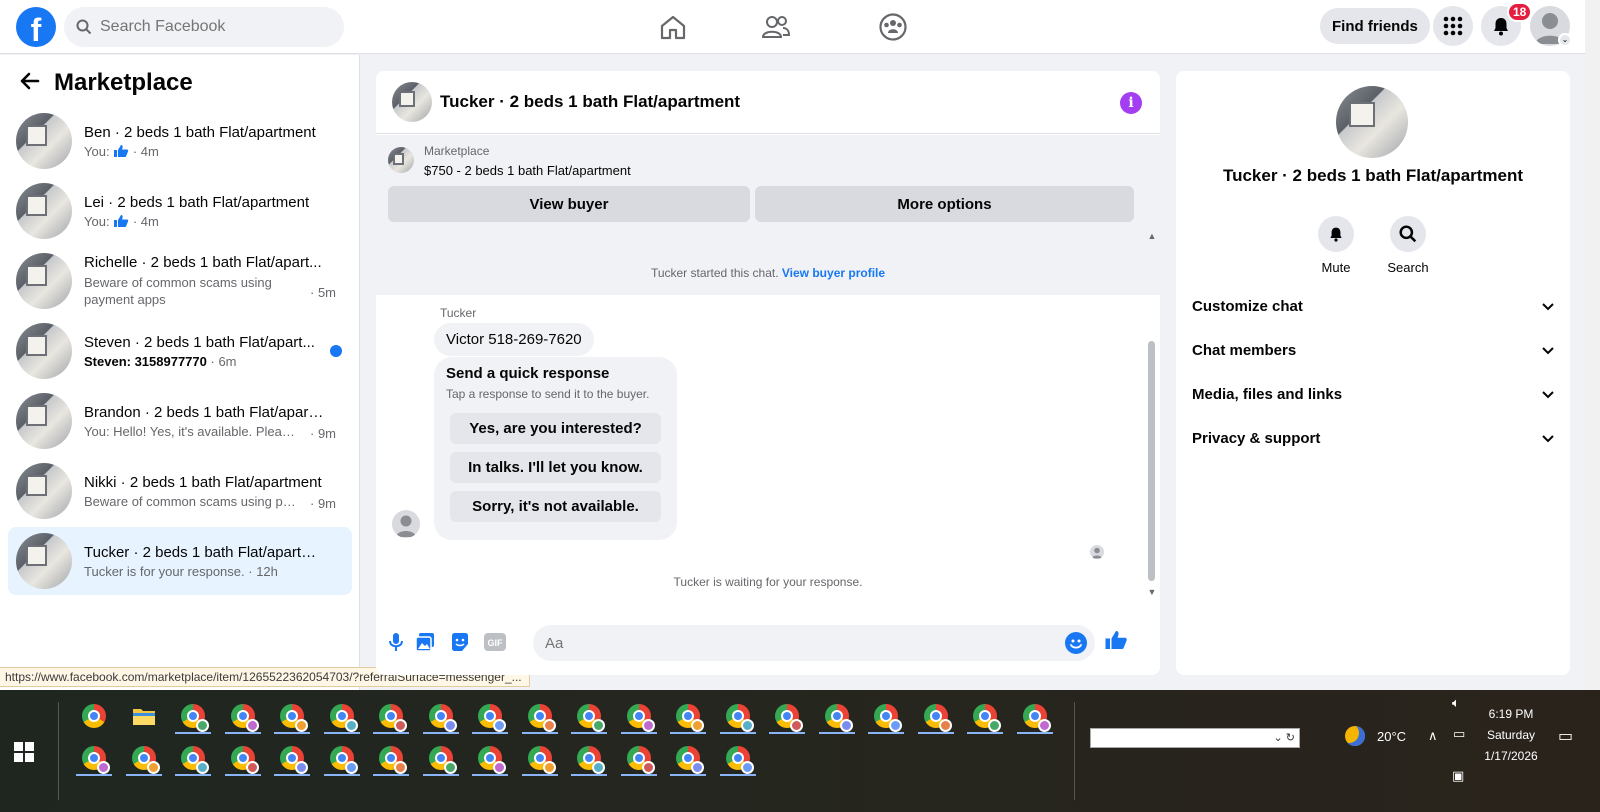  Describe the element at coordinates (1151, 461) in the screenshot. I see `scrollbar-thumb` at that location.